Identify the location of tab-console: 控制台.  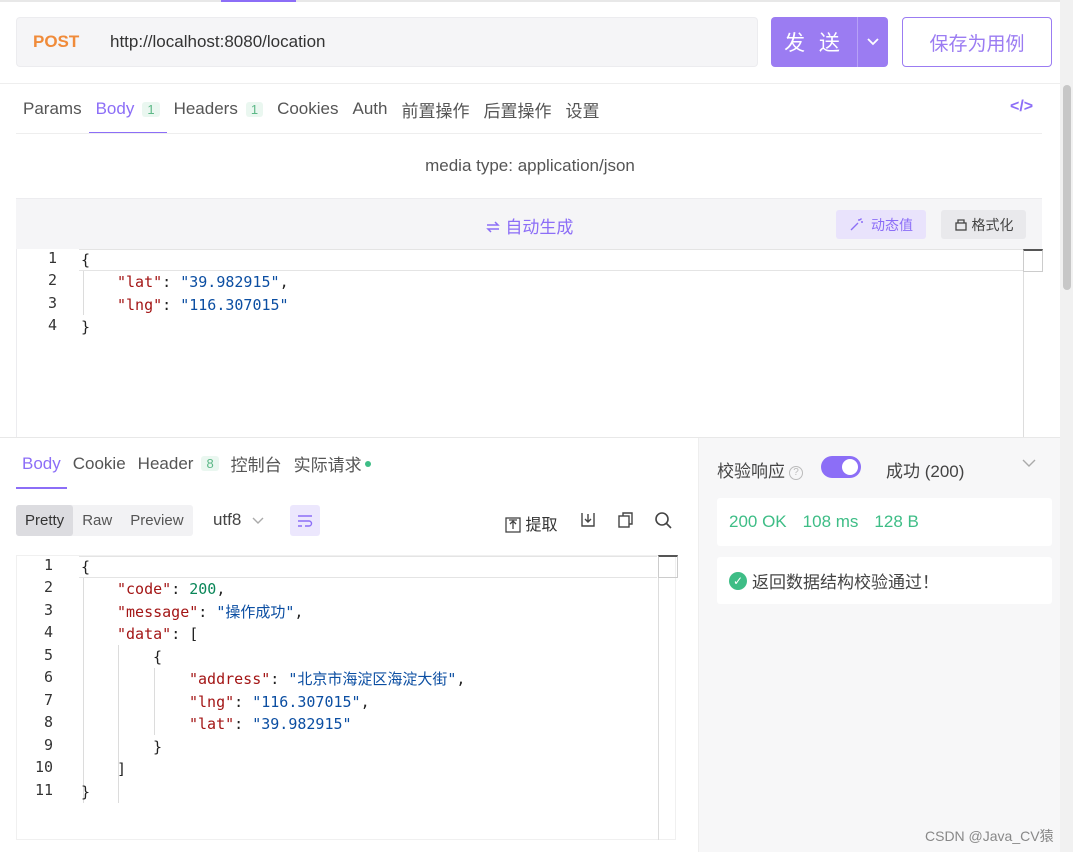
(256, 464).